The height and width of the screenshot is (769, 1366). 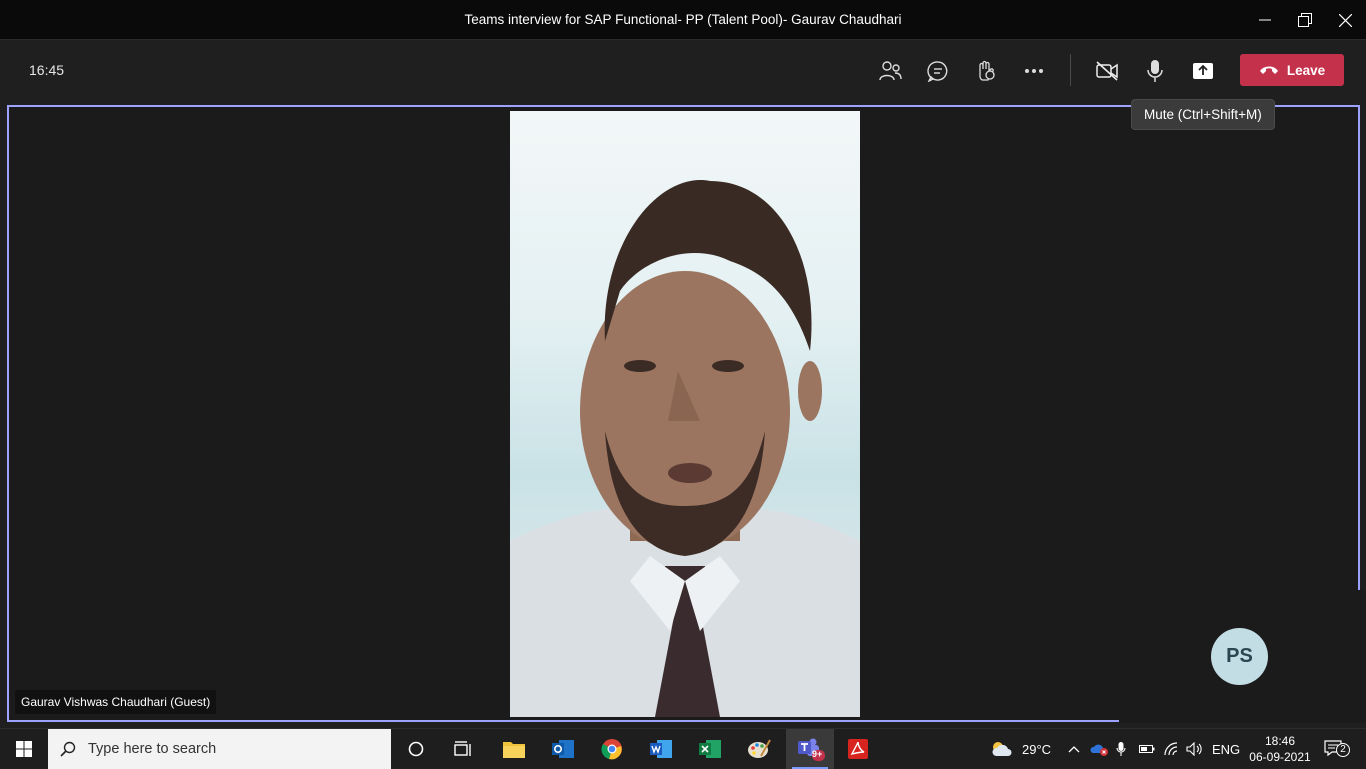 I want to click on search-icon, so click(x=68, y=749).